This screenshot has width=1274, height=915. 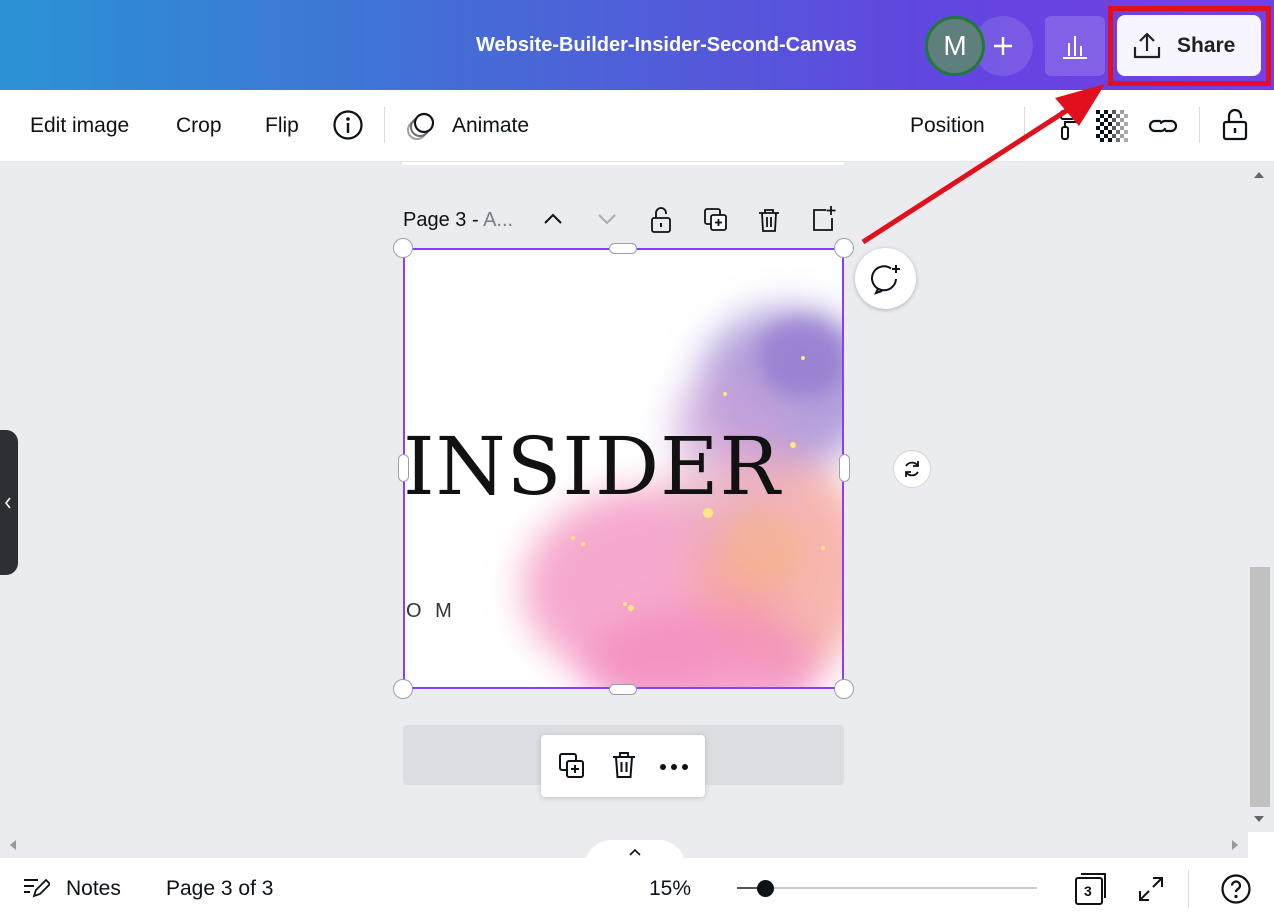 I want to click on zoom-level: 15%, so click(x=670, y=889).